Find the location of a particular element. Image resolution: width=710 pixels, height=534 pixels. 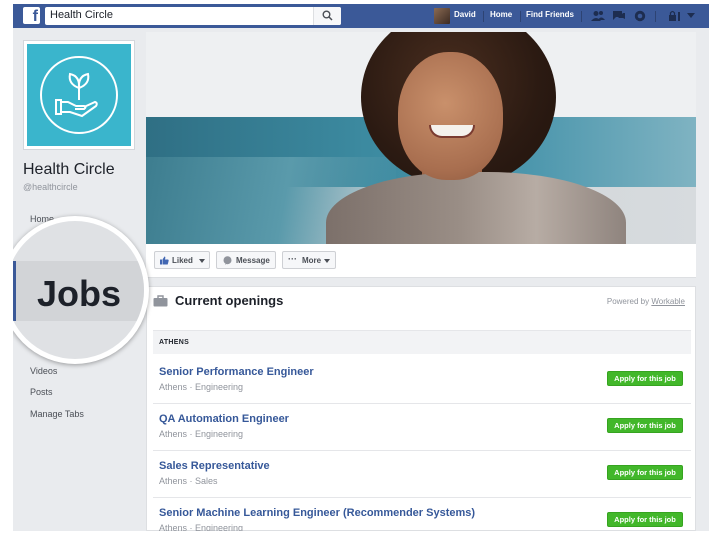

left-nav-item-manage-tabs: Manage Tabs is located at coordinates (57, 414).